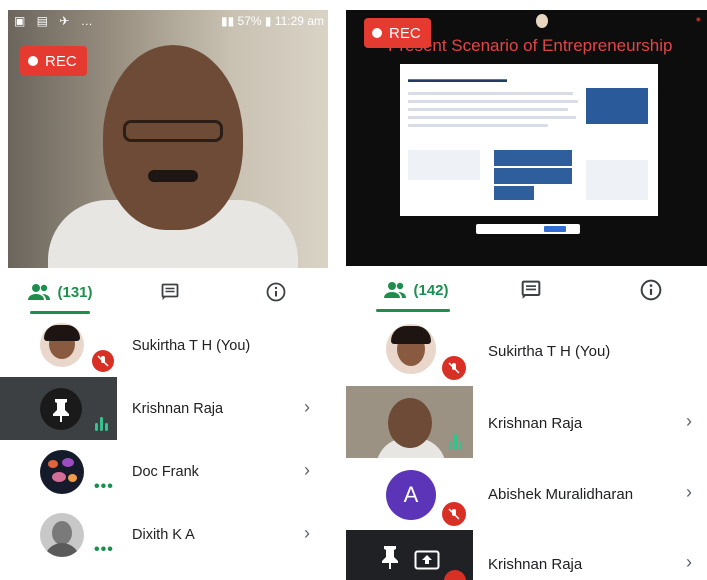 The height and width of the screenshot is (580, 707). Describe the element at coordinates (529, 140) in the screenshot. I see `slide-webpage-screenshot: ▬▬▬▬▬▬▬▬▬▬▬` at that location.